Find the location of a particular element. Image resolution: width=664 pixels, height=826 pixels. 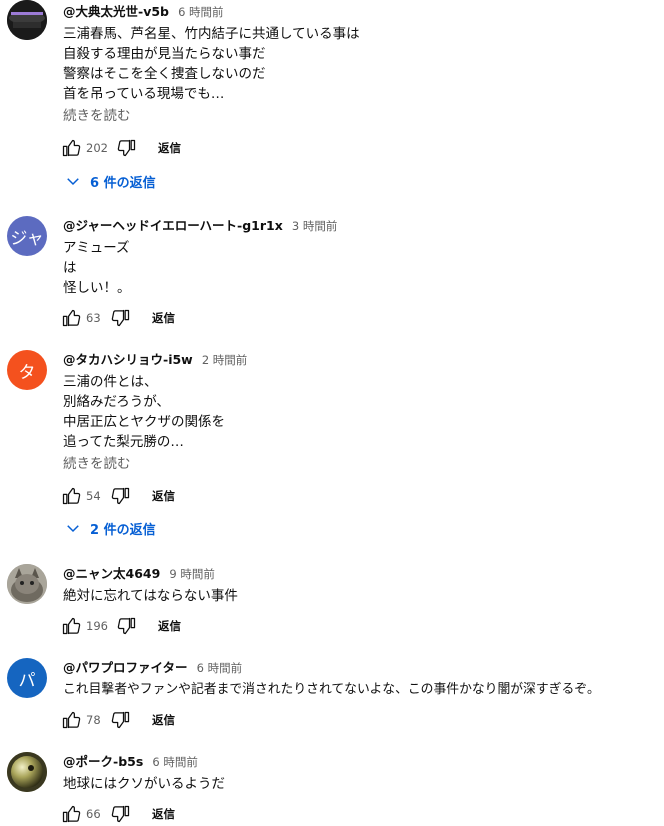

avatar-initials: ジャ is located at coordinates (27, 238).